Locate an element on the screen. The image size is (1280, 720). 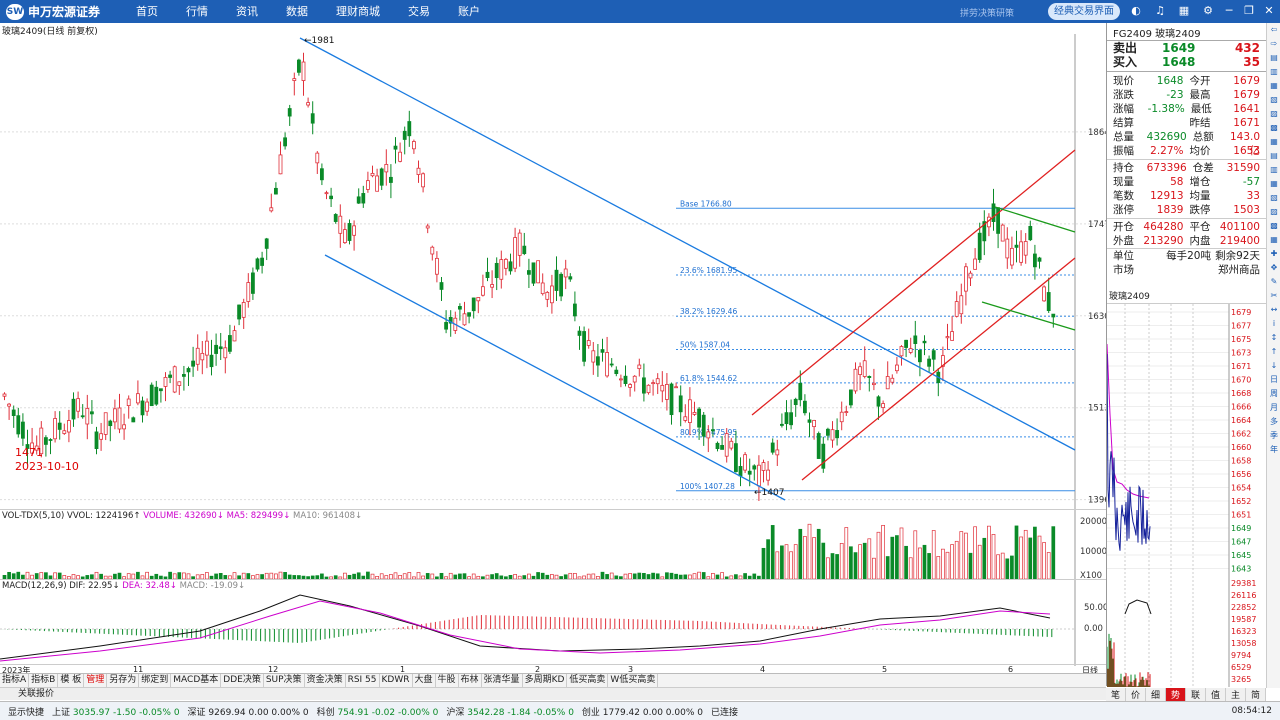
status-item-2: 深证 9269.94 0.00 0.00% 0 is located at coordinates (248, 711).